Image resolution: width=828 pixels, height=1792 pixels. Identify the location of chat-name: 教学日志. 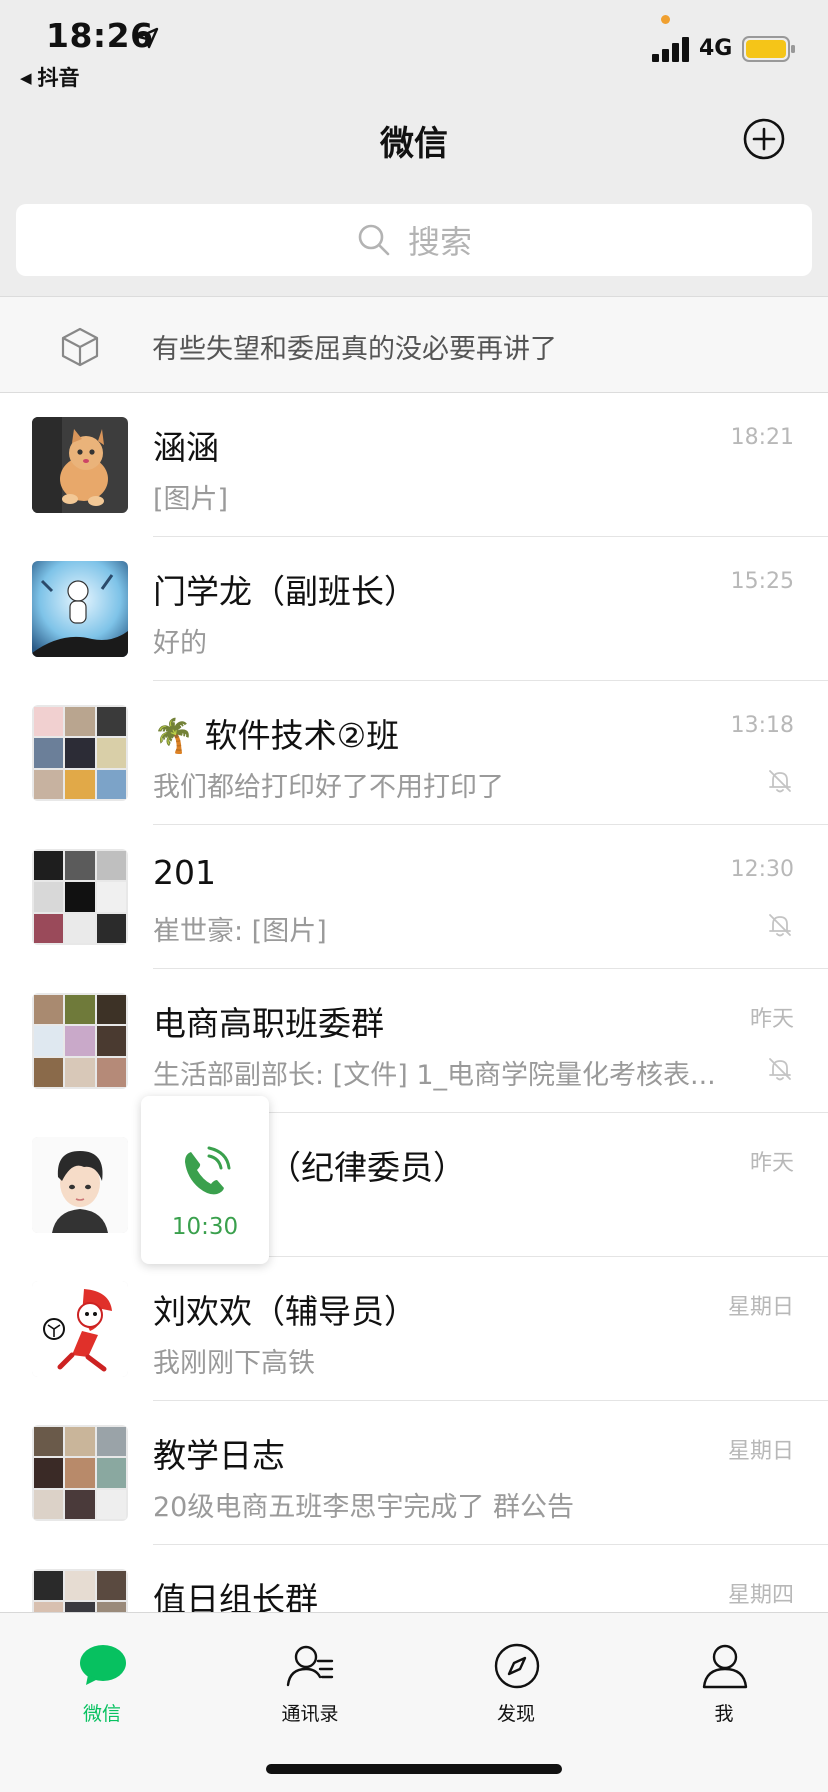
(219, 1455).